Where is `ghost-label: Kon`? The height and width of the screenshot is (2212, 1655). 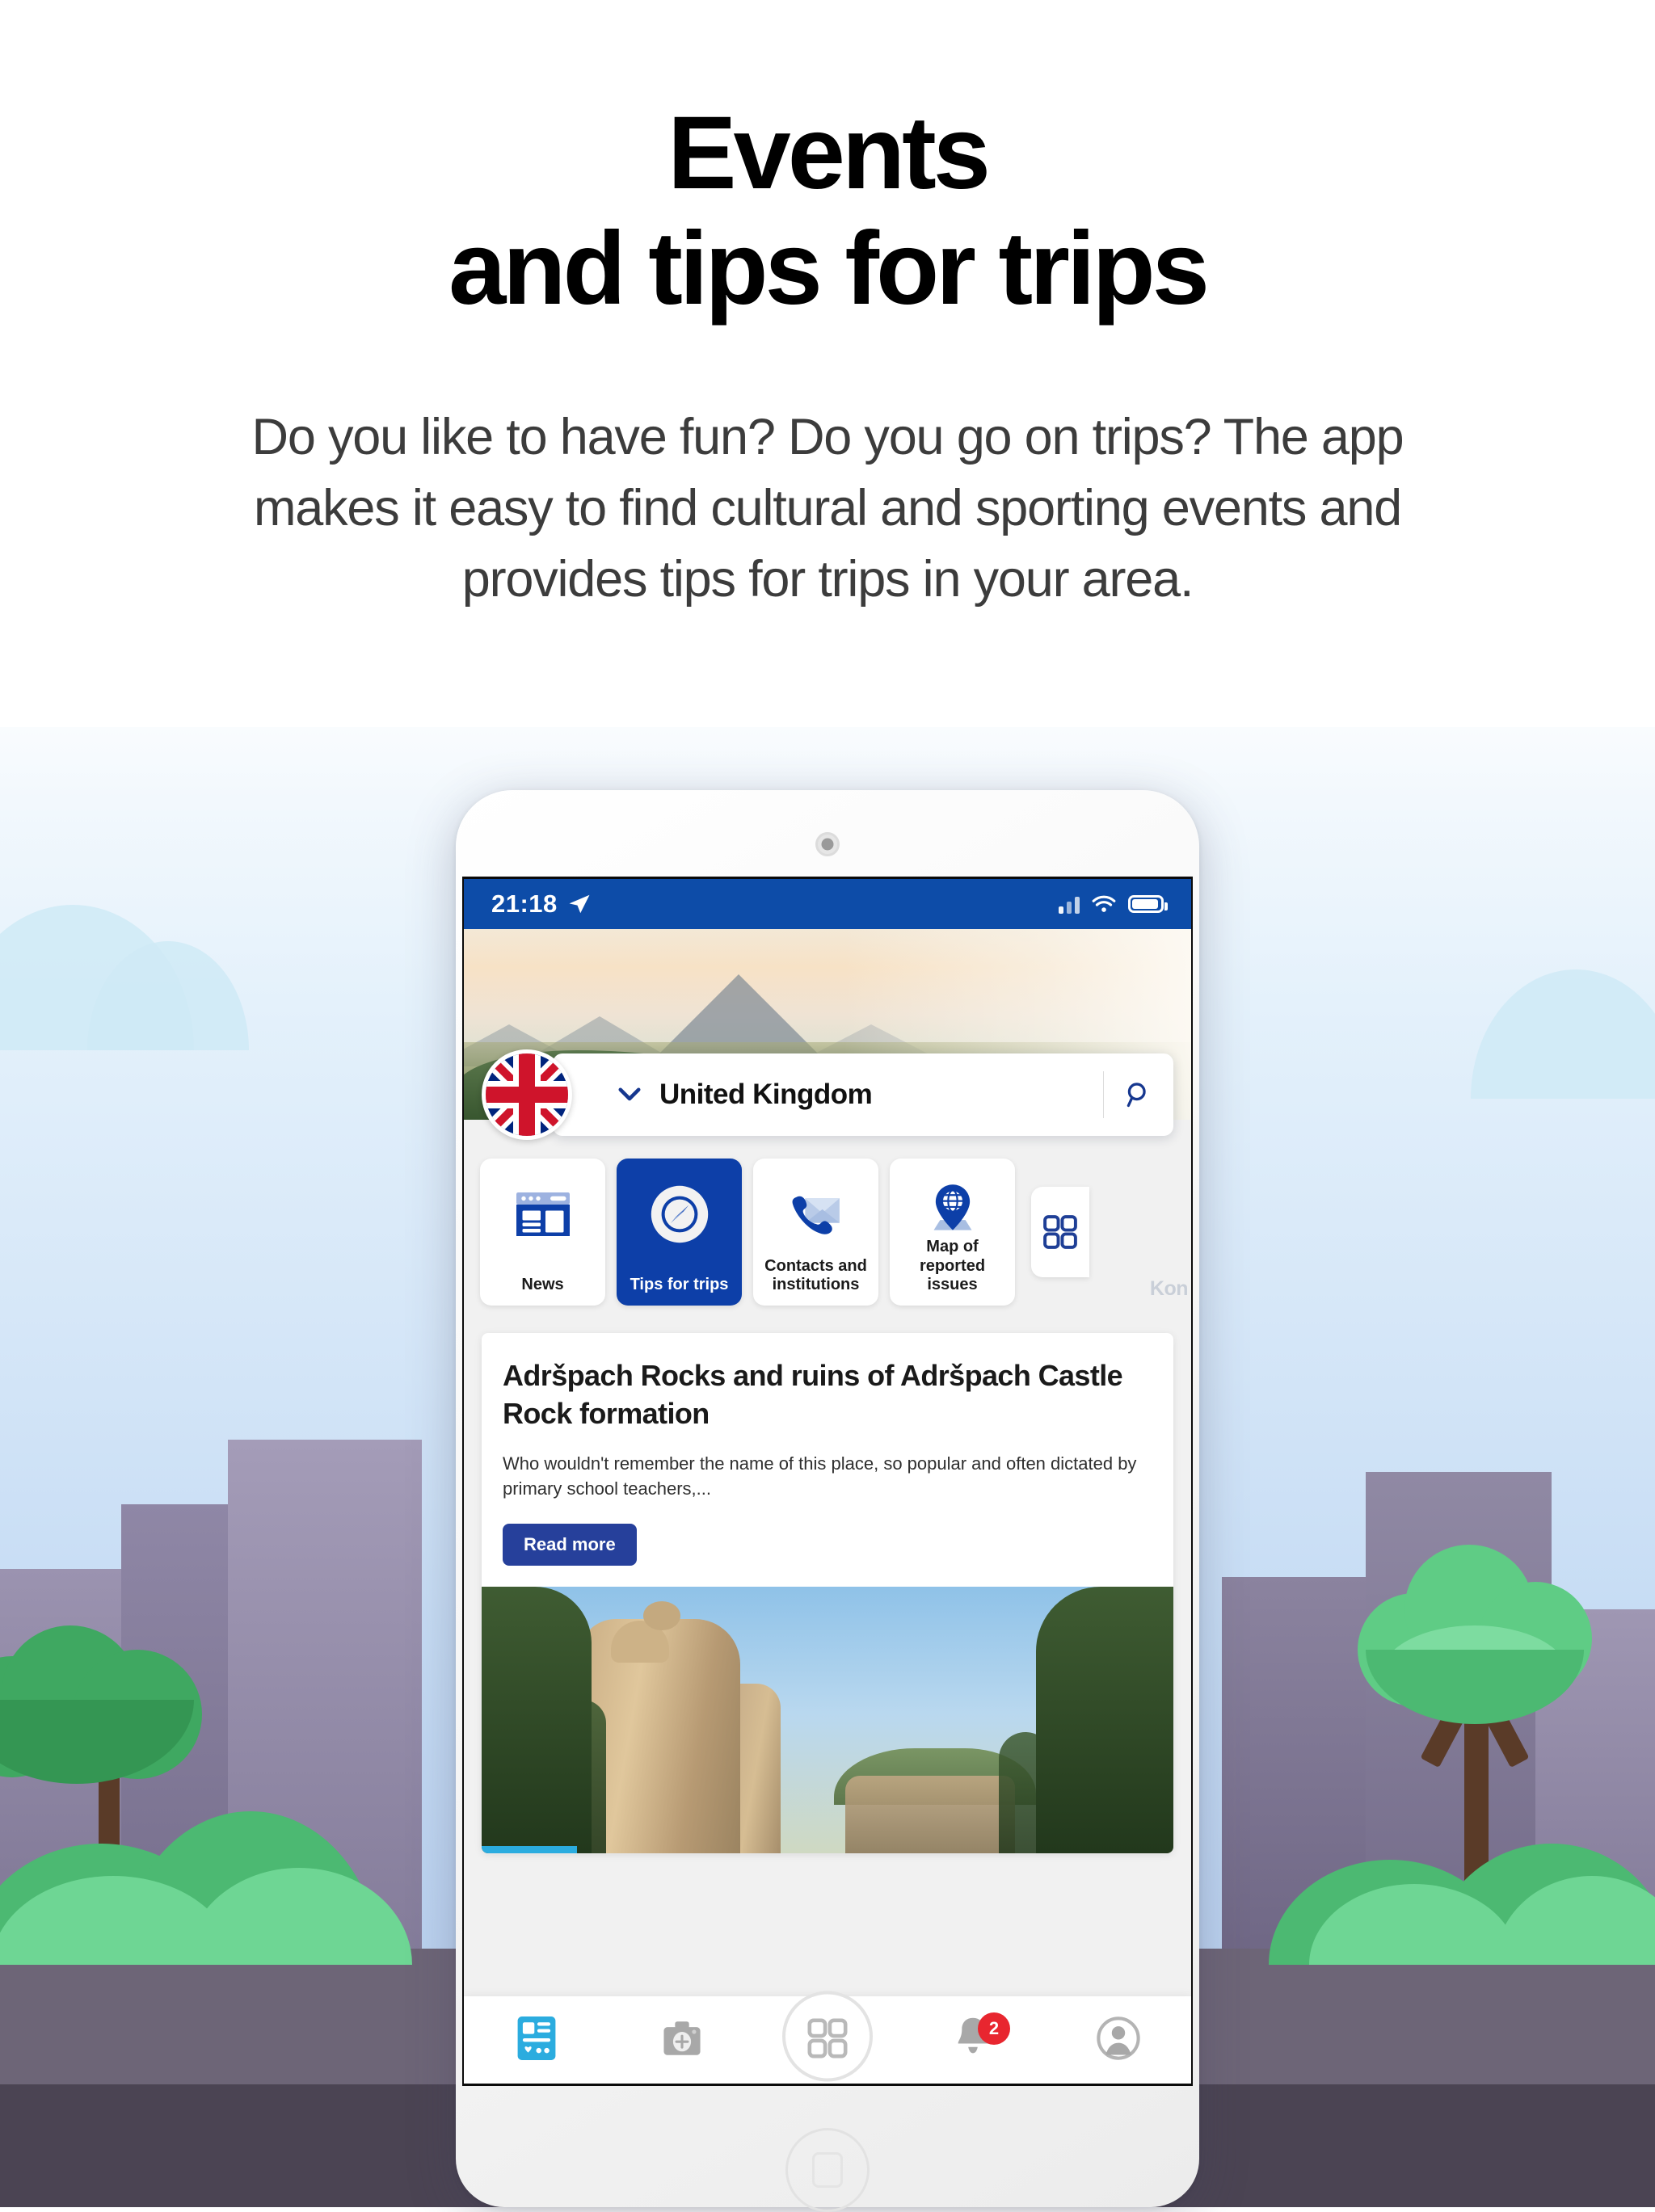 ghost-label: Kon is located at coordinates (1169, 1288).